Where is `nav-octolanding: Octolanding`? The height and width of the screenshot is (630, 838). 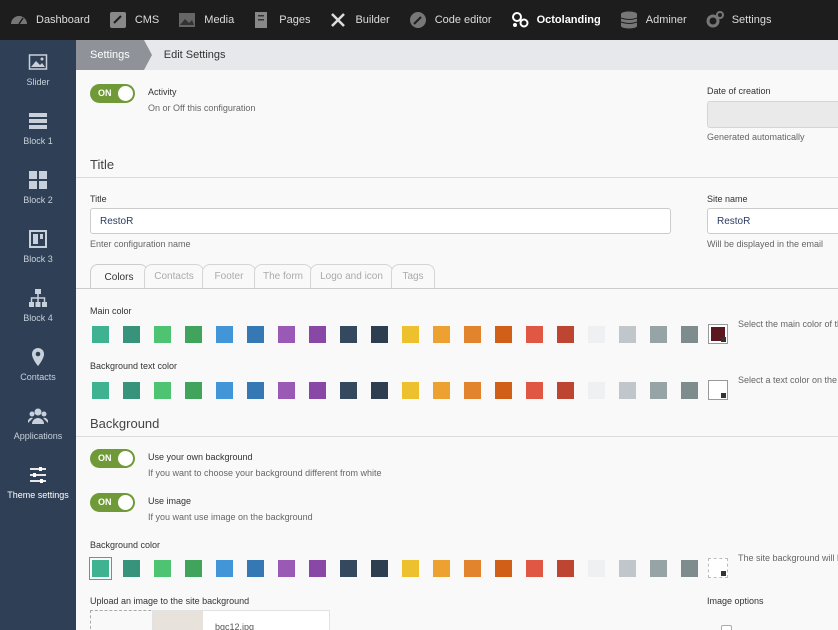
nav-octolanding: Octolanding is located at coordinates (555, 20).